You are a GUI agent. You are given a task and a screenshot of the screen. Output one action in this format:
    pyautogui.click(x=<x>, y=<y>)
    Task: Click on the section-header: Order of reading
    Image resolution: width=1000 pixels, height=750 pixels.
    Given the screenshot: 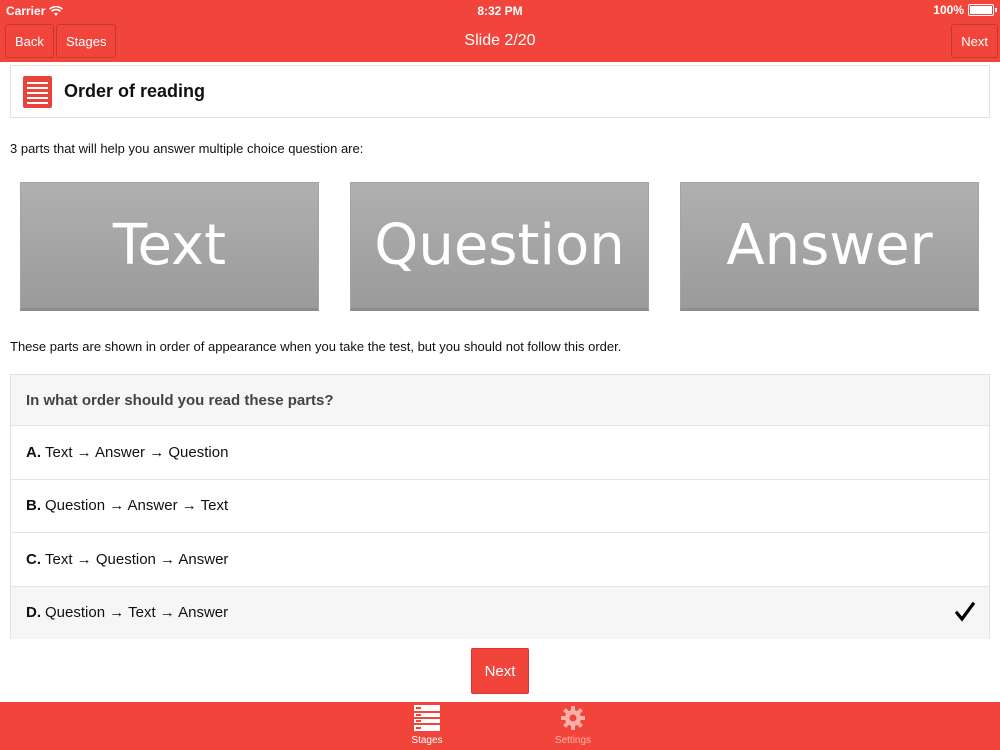 What is the action you would take?
    pyautogui.click(x=500, y=91)
    